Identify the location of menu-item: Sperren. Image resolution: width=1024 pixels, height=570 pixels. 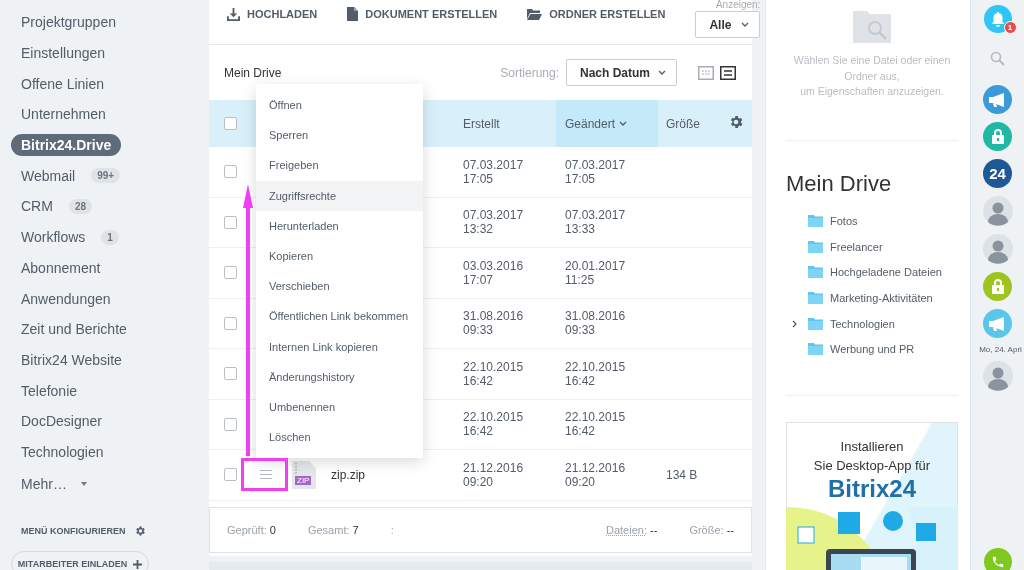
(339, 135).